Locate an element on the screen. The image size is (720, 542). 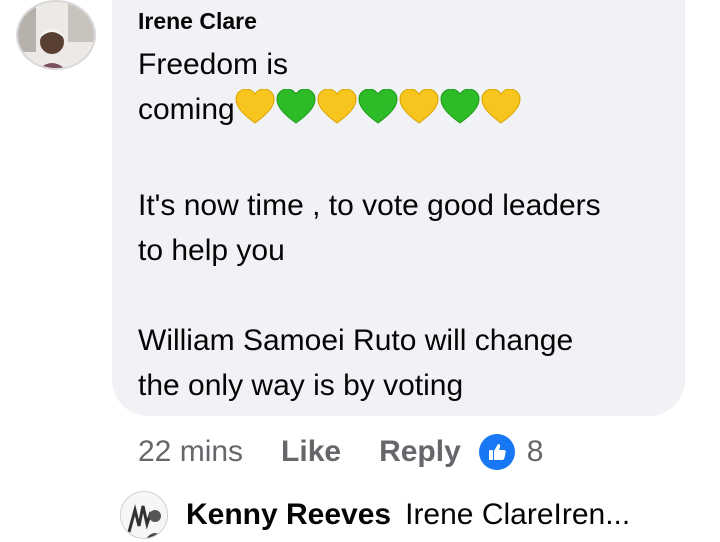
reaction-count: 8 is located at coordinates (535, 452).